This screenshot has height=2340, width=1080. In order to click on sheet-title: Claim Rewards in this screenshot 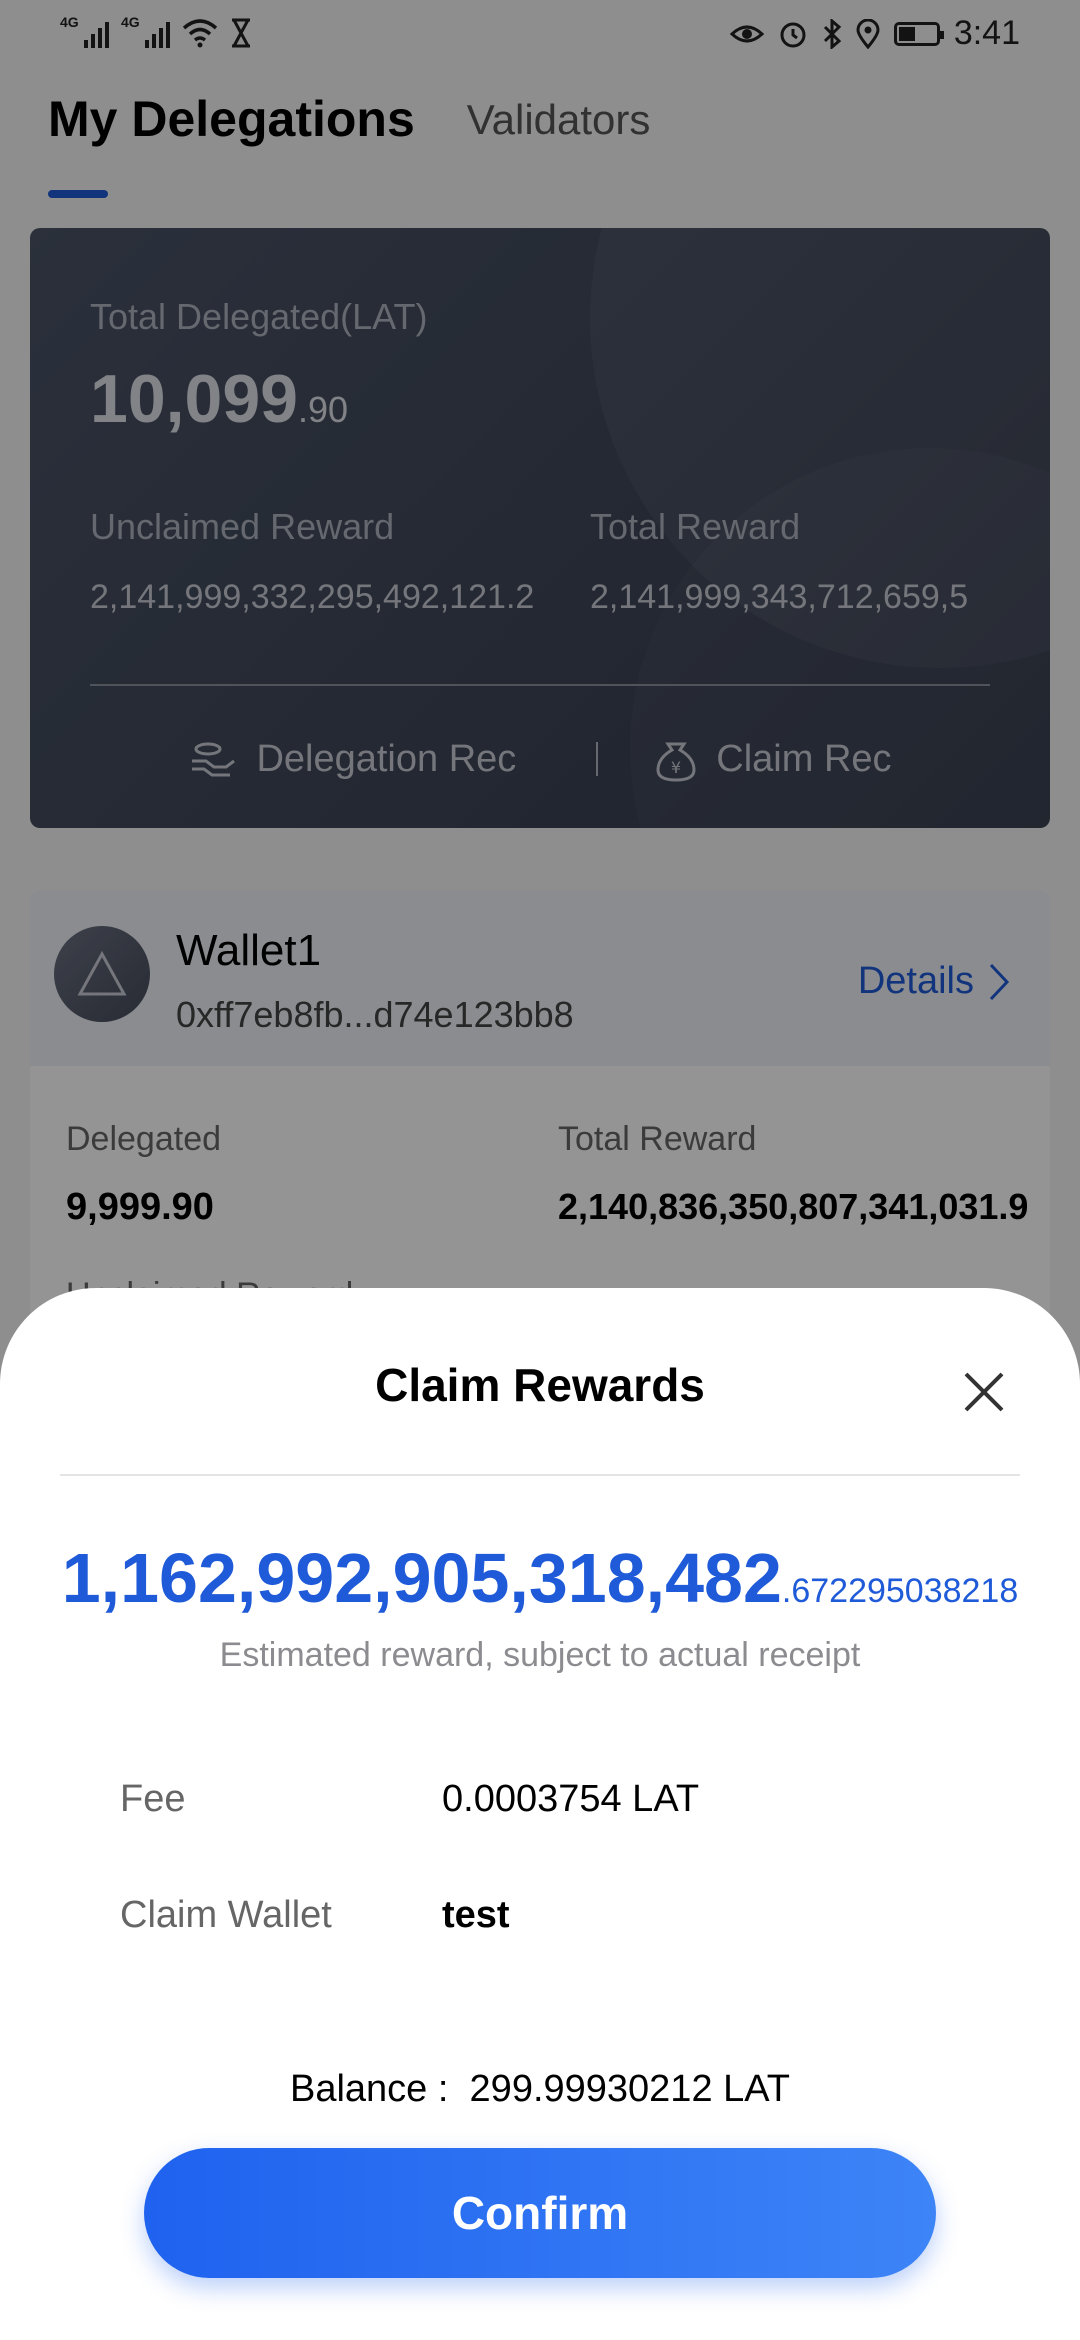, I will do `click(540, 1385)`.